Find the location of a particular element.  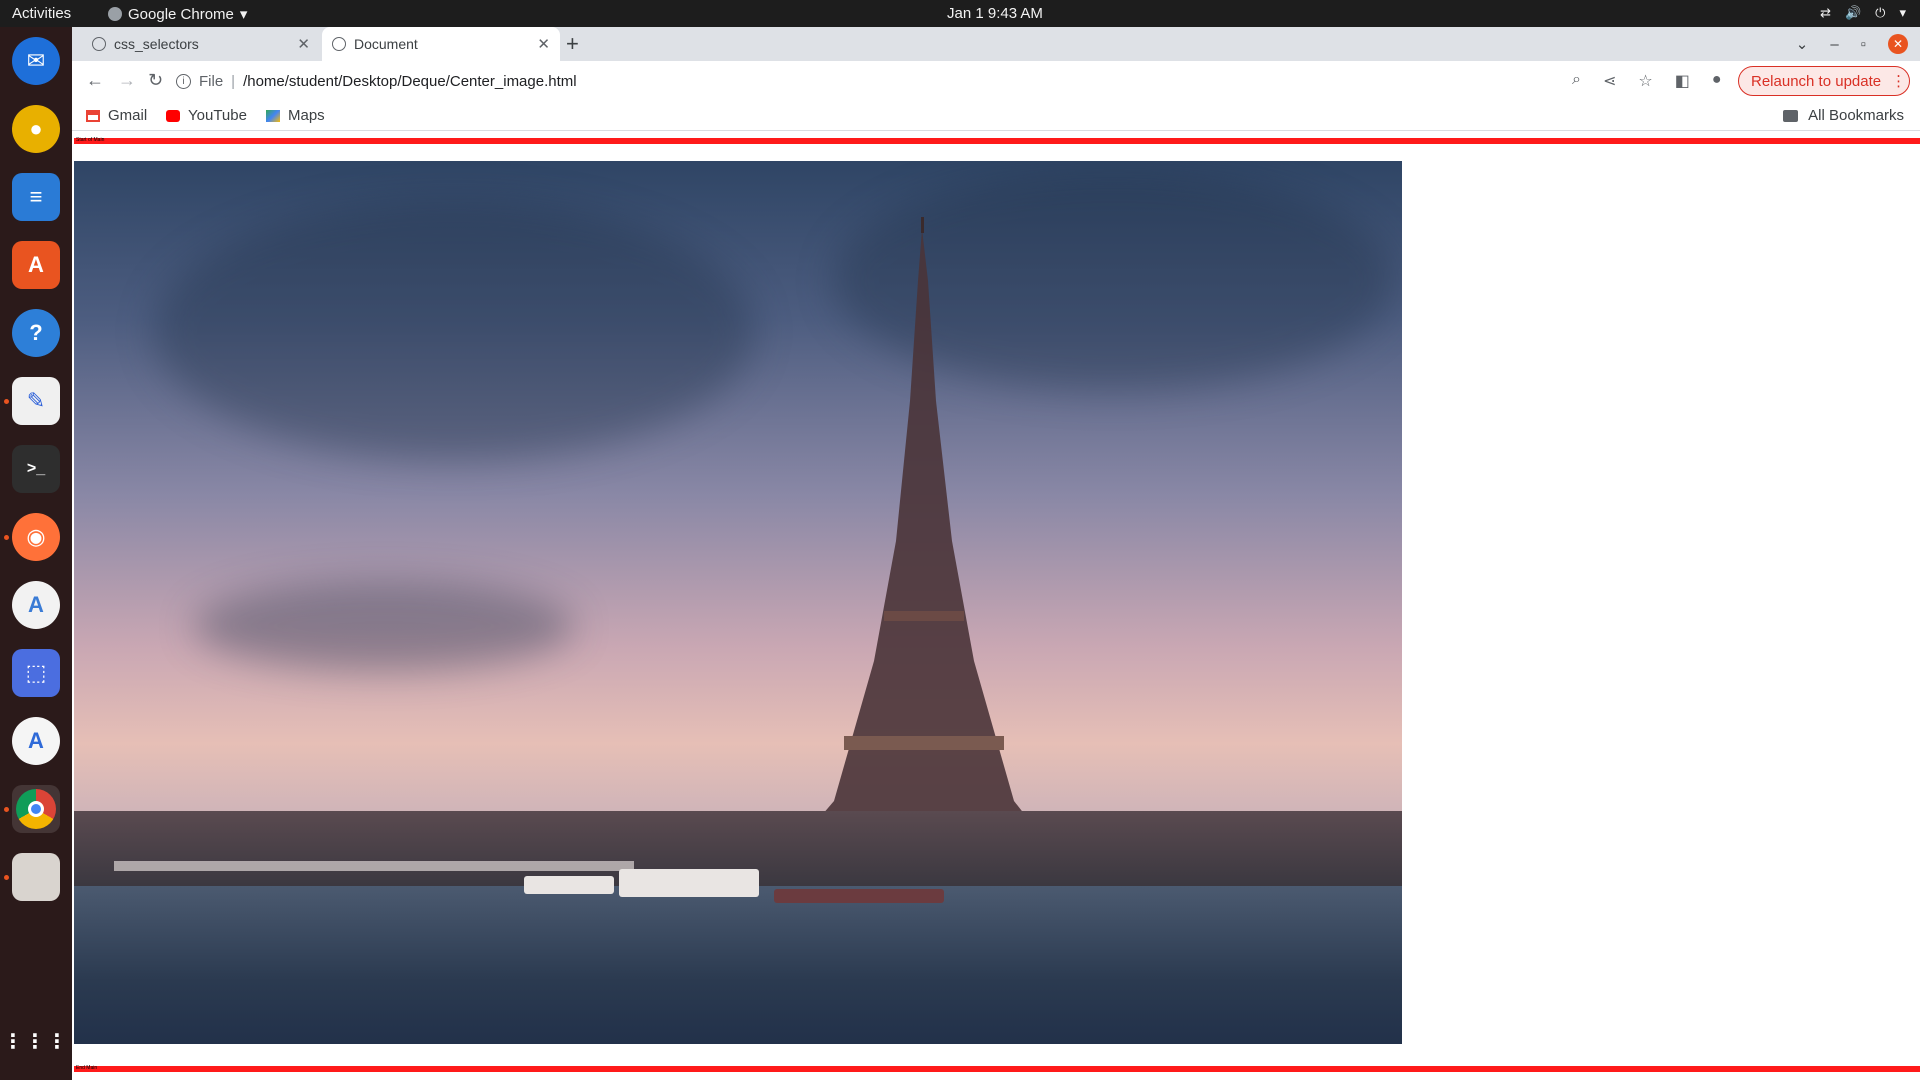

bridge is located at coordinates (374, 866).